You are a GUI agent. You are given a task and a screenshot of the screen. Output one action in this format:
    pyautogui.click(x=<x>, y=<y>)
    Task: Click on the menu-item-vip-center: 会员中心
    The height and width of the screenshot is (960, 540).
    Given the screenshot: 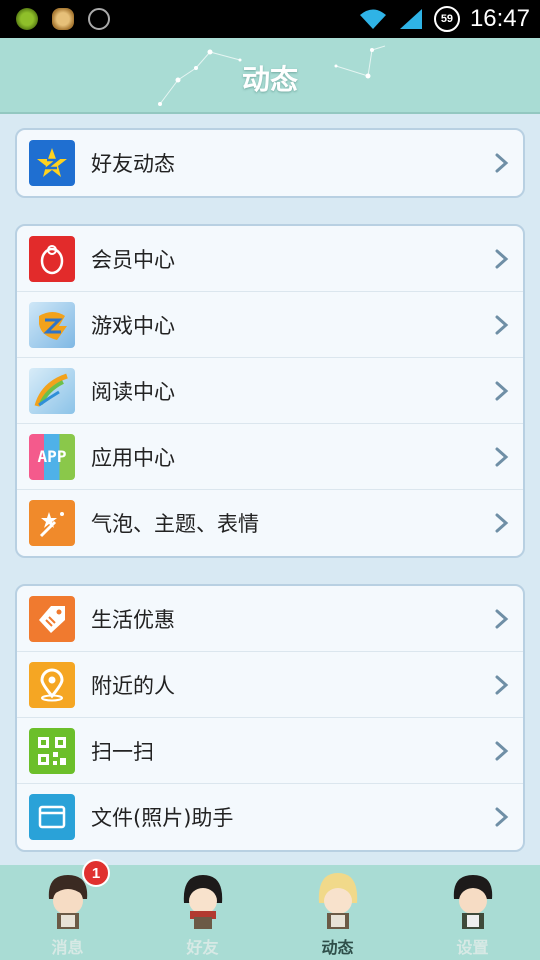 What is the action you would take?
    pyautogui.click(x=270, y=259)
    